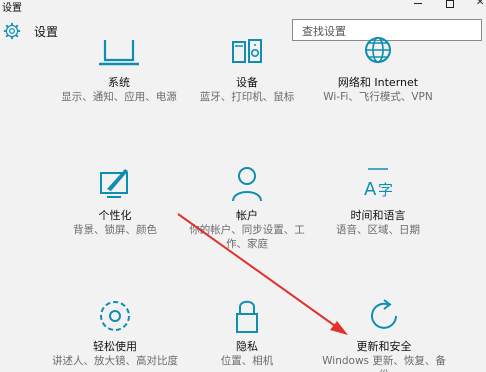  What do you see at coordinates (378, 215) in the screenshot?
I see `tile-label: 时间和语言` at bounding box center [378, 215].